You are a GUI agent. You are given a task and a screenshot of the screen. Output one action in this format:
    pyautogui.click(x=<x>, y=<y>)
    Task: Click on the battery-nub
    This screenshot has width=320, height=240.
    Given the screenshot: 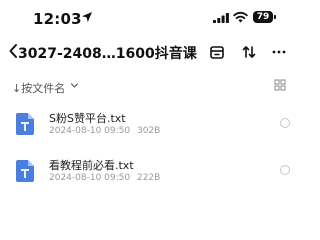 What is the action you would take?
    pyautogui.click(x=275, y=17)
    